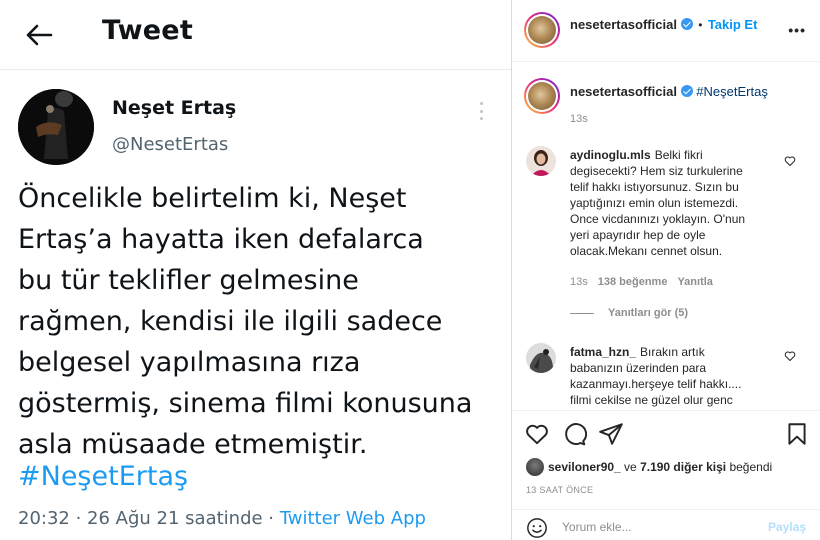 This screenshot has width=820, height=540. I want to click on tweet-text-line: asla müsaade etmemiştir., so click(193, 444).